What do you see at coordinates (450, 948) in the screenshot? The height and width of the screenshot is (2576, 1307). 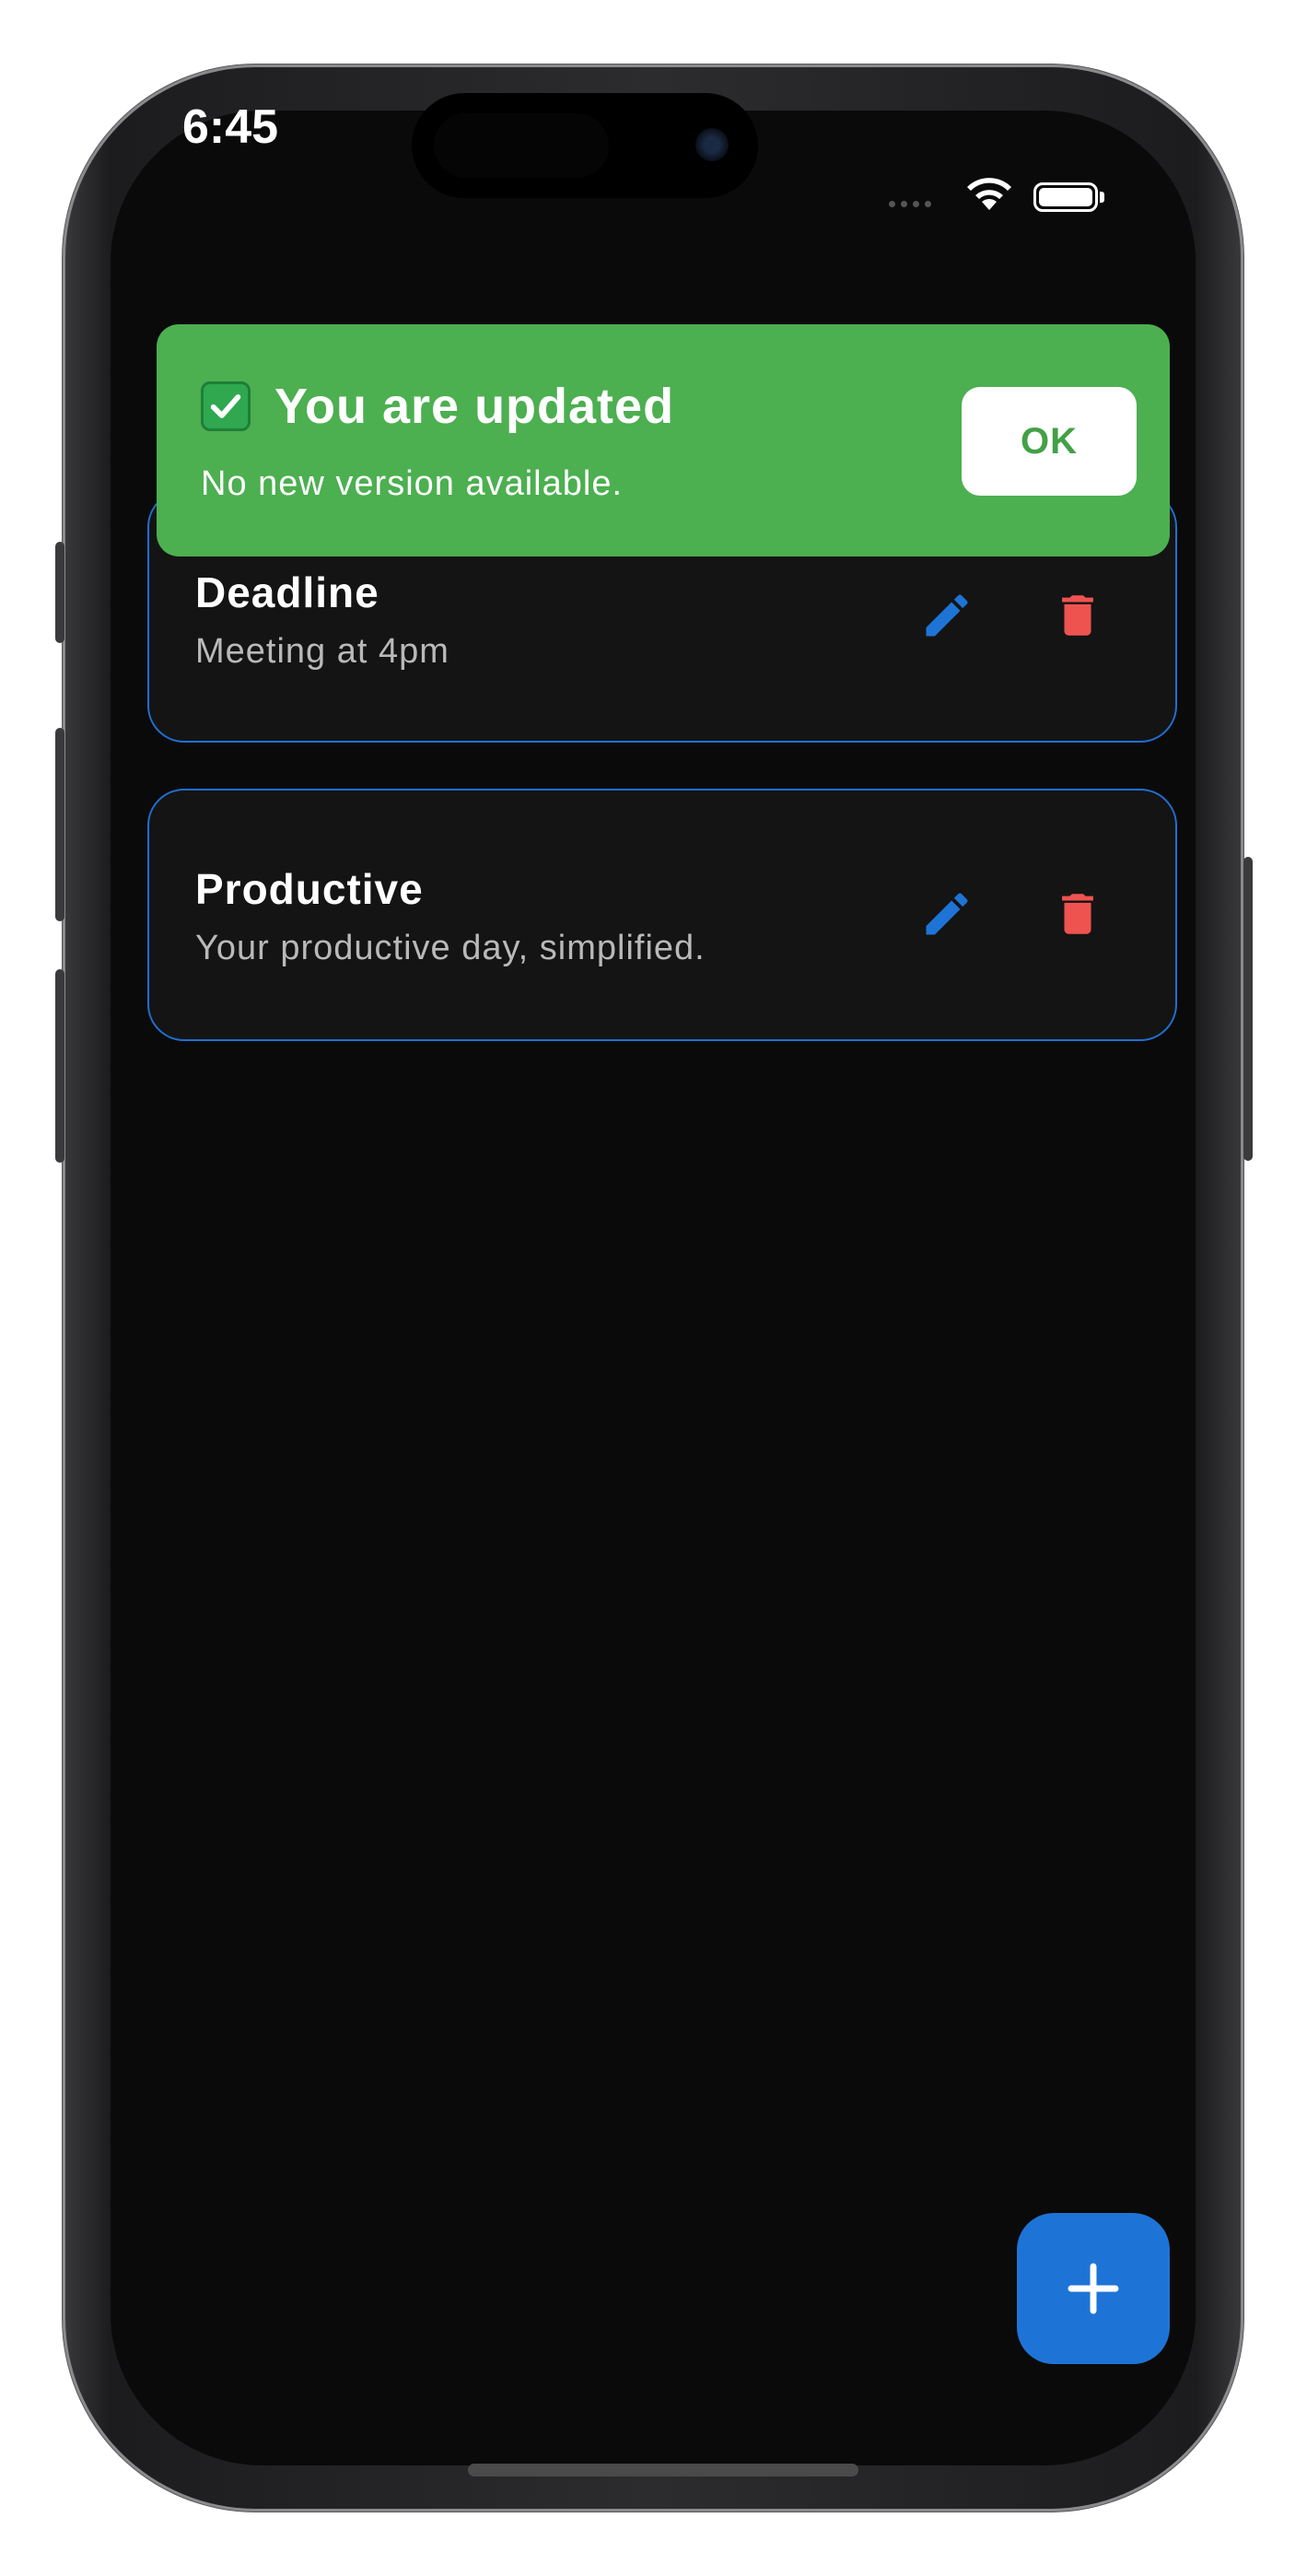 I see `note-subtitle: Your productive day, simplified.` at bounding box center [450, 948].